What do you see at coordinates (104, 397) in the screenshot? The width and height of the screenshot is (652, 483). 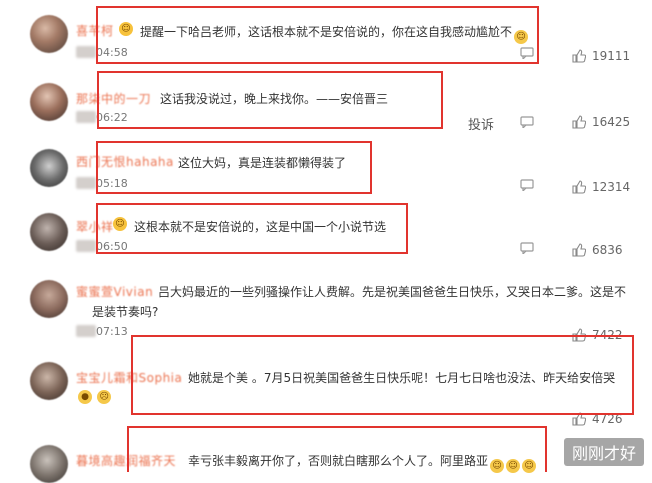 I see `cry-emoji-icon: ☹` at bounding box center [104, 397].